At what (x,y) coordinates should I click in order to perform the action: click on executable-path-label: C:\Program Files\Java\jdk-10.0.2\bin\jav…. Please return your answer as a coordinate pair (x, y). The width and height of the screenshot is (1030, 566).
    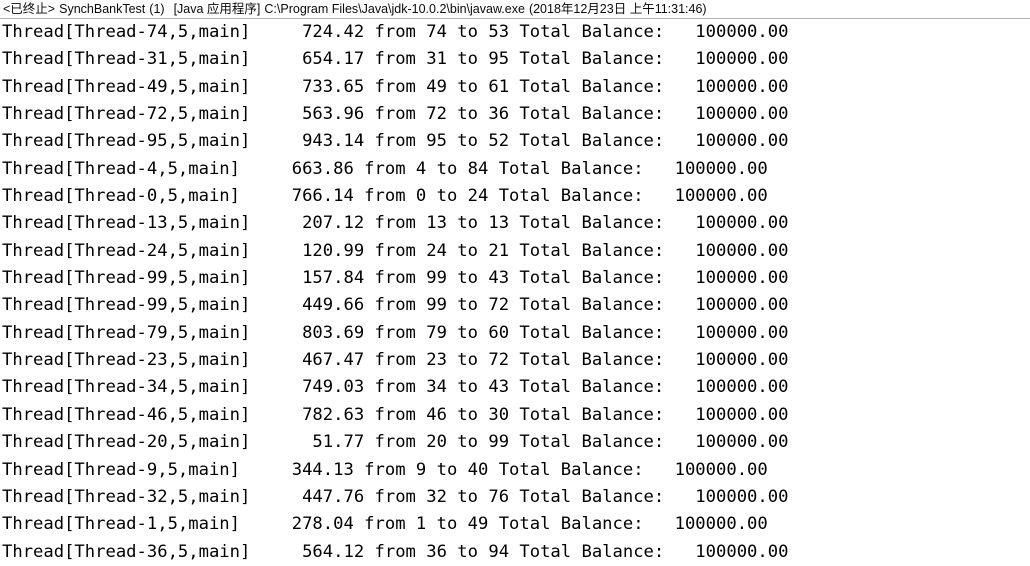
    Looking at the image, I should click on (394, 8).